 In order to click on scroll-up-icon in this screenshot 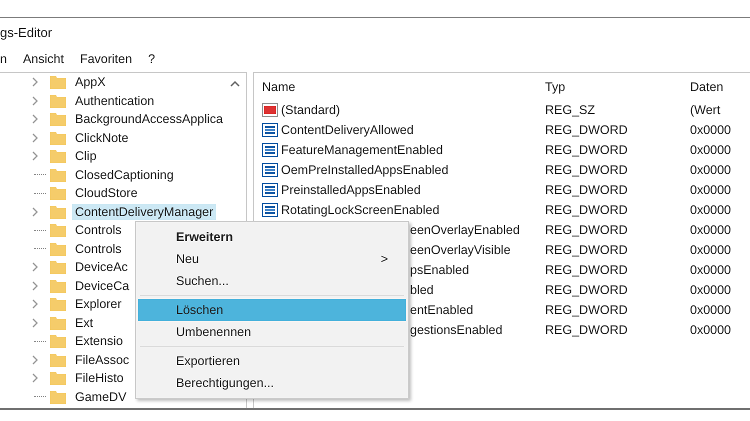, I will do `click(235, 83)`.